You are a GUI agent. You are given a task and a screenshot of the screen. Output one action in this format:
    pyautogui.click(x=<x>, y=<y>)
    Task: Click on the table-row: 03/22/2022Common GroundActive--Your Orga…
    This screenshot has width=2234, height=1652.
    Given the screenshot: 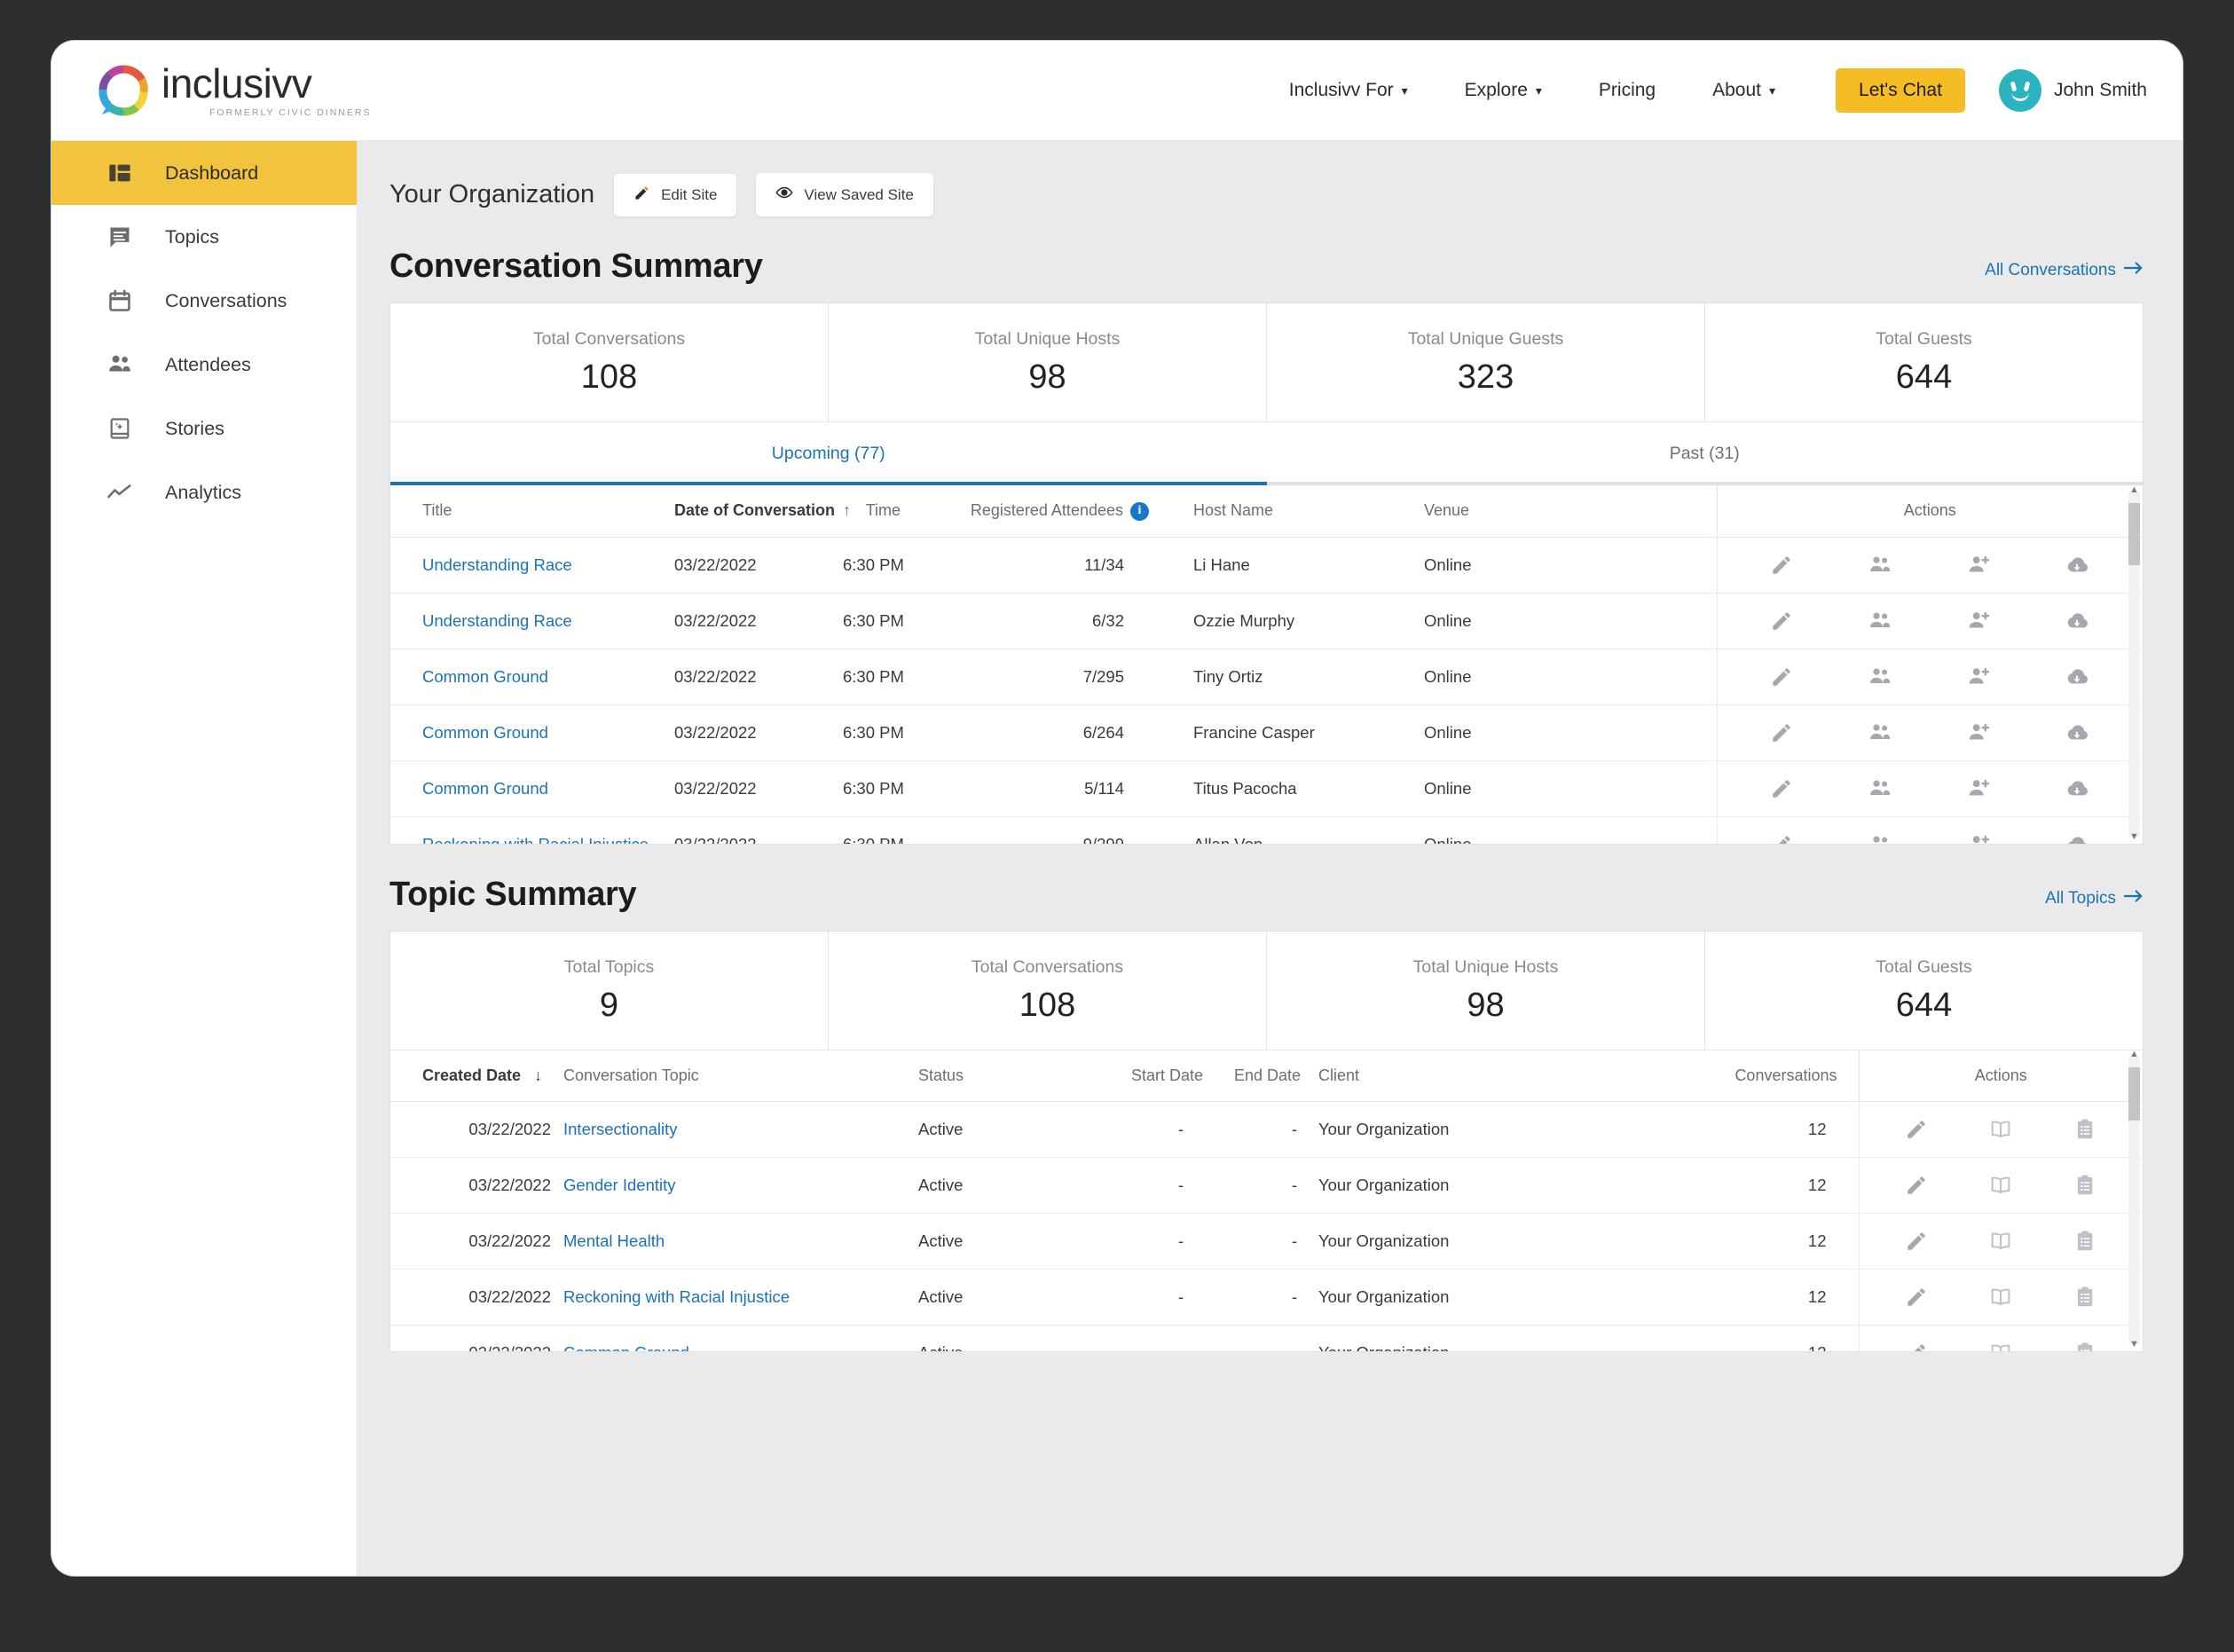 What is the action you would take?
    pyautogui.click(x=1266, y=1338)
    